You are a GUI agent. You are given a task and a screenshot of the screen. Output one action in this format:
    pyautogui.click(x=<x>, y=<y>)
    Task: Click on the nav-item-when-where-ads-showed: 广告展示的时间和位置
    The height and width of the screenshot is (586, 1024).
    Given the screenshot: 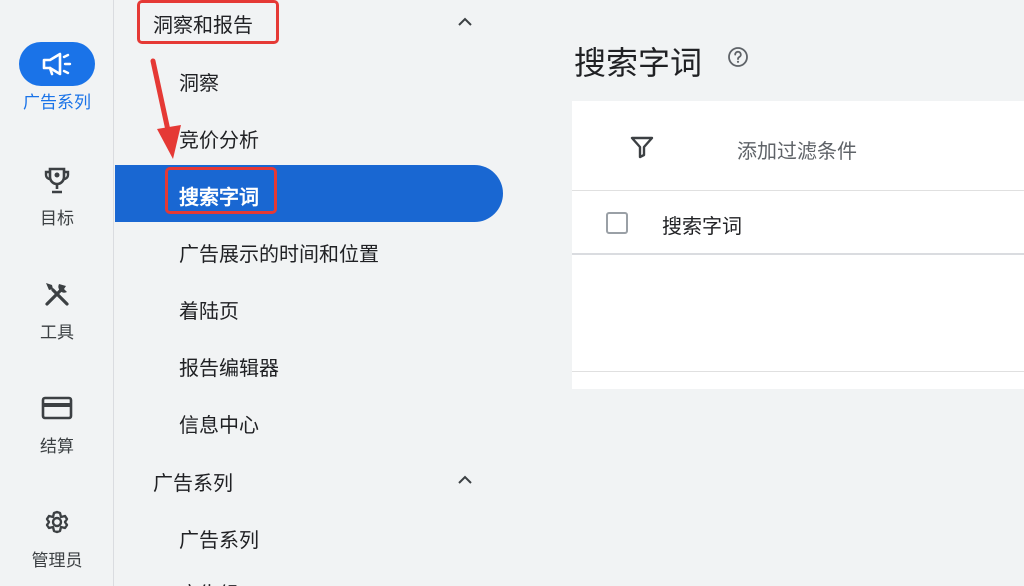 What is the action you would take?
    pyautogui.click(x=279, y=252)
    